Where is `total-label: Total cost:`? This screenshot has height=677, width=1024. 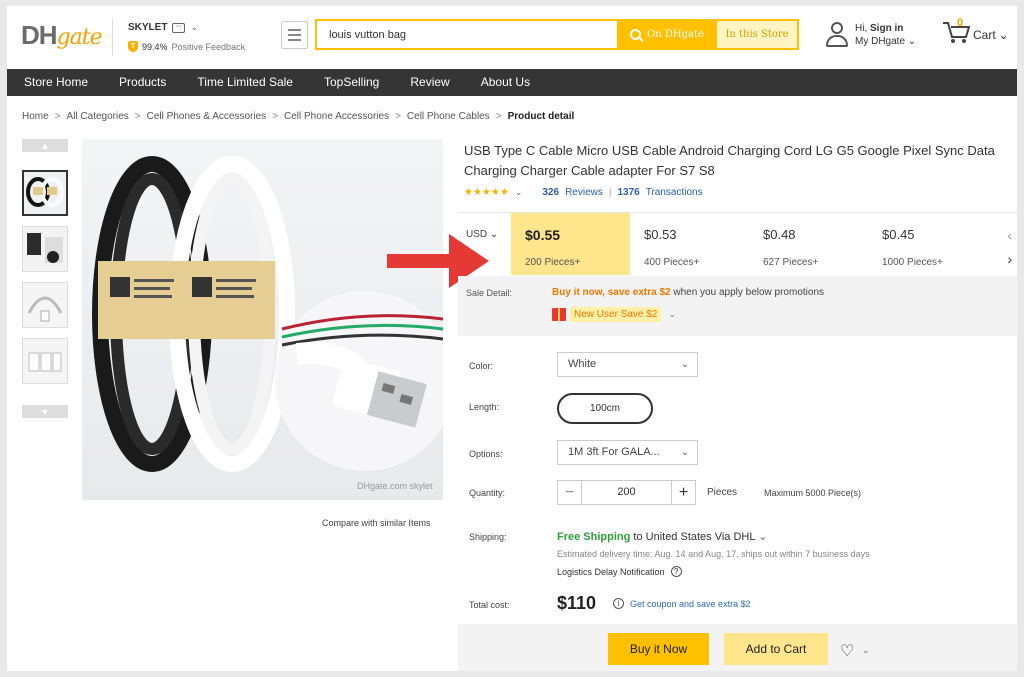 total-label: Total cost: is located at coordinates (489, 605).